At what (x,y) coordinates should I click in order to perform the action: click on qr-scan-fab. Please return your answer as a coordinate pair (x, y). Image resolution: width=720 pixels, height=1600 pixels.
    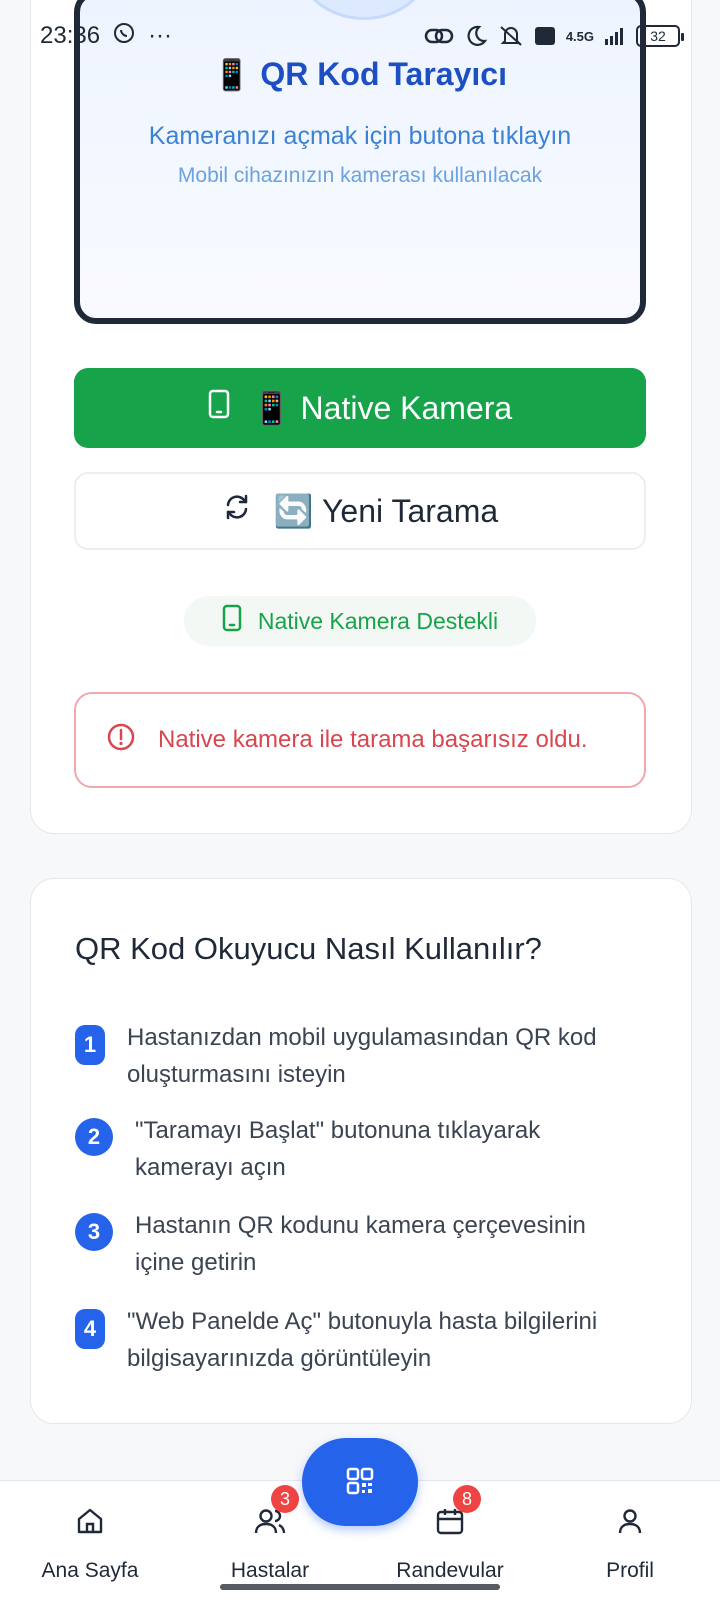
    Looking at the image, I should click on (360, 1482).